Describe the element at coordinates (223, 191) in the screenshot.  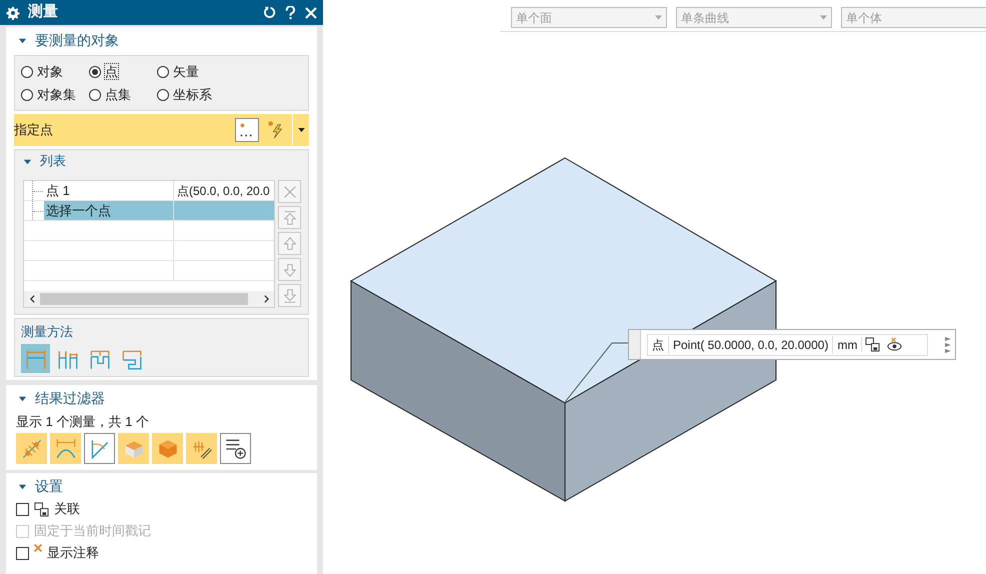
I see `table-cell-text: 点(50.0, 0.0, 20.0` at that location.